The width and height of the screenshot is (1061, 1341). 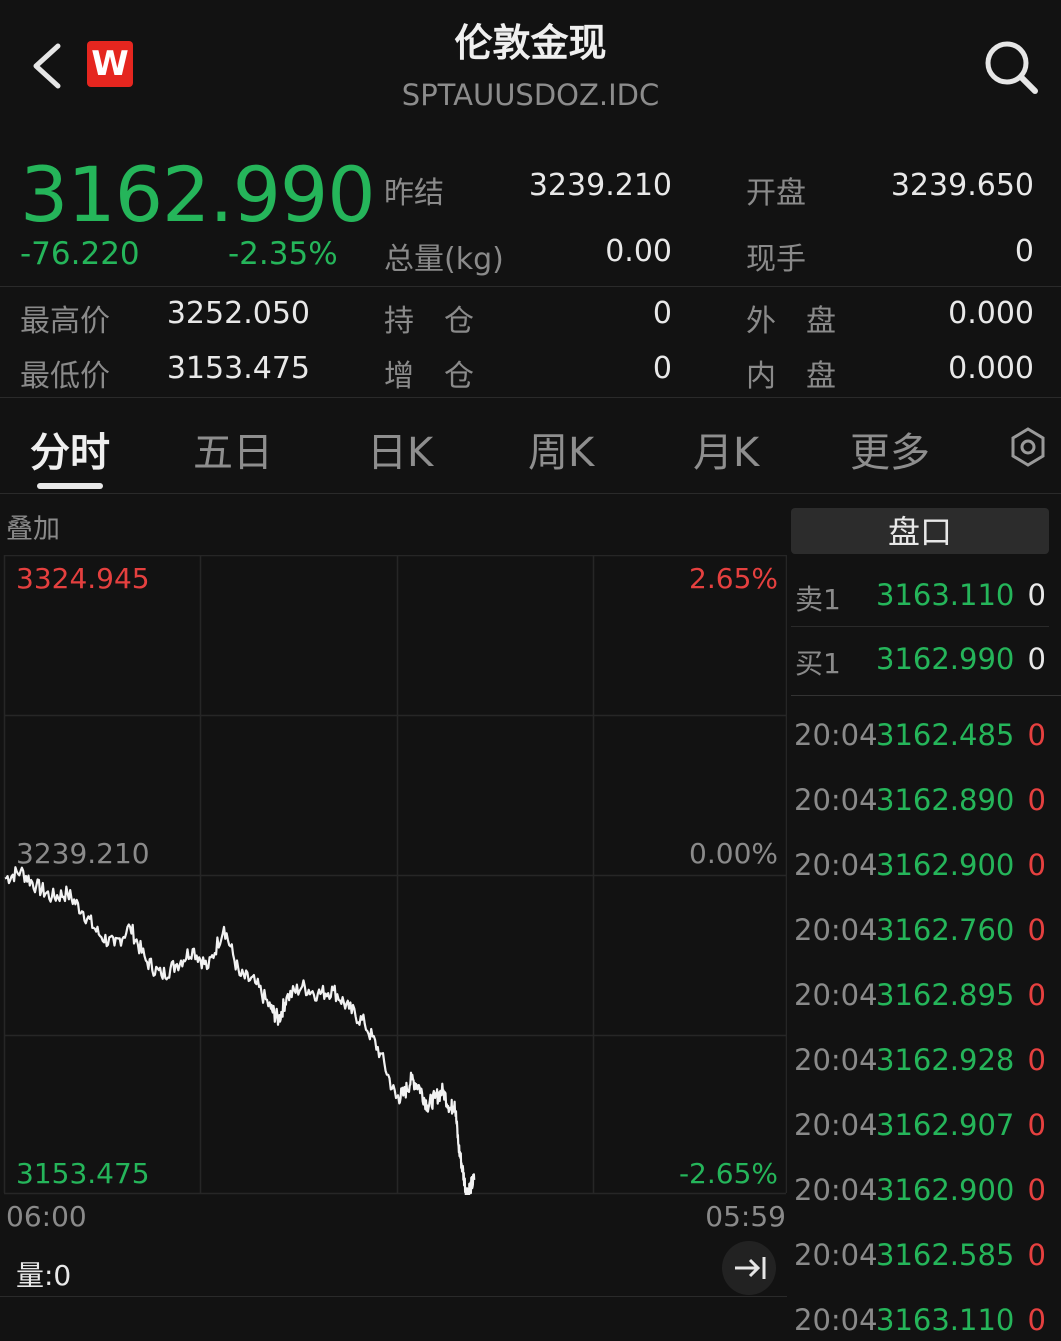 What do you see at coordinates (1024, 251) in the screenshot?
I see `current-hand-value: 0` at bounding box center [1024, 251].